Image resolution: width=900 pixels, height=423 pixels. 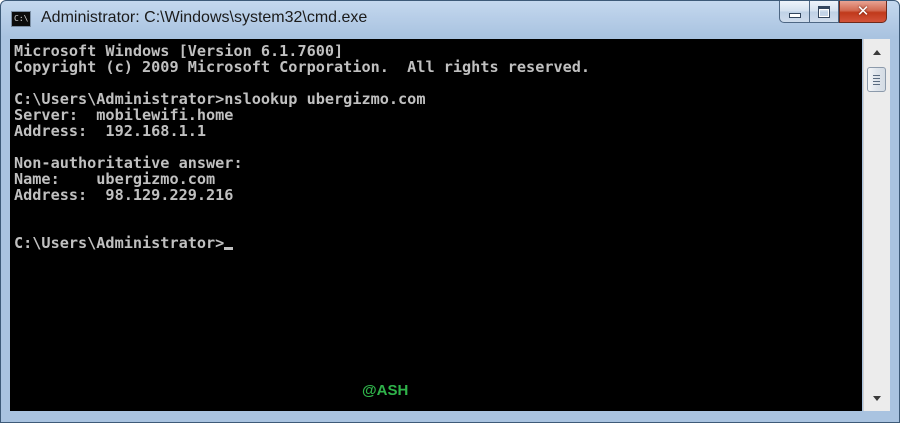 What do you see at coordinates (876, 225) in the screenshot?
I see `vertical-scrollbar` at bounding box center [876, 225].